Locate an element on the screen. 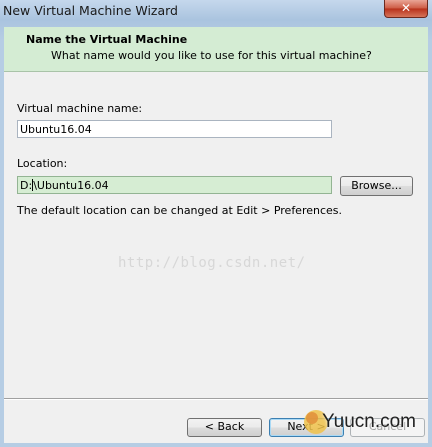 This screenshot has width=432, height=447. vm-name-label: Virtual machine name: is located at coordinates (80, 108).